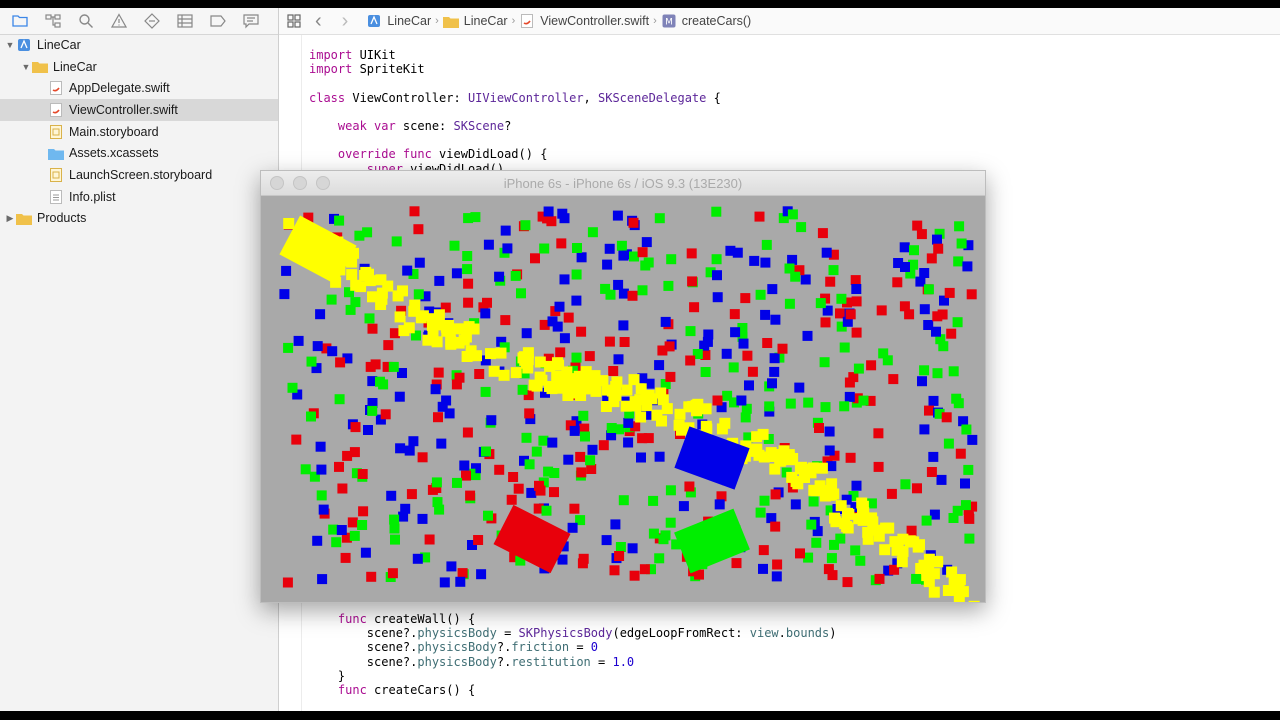  What do you see at coordinates (119, 21) in the screenshot?
I see `navigator-tab-warning` at bounding box center [119, 21].